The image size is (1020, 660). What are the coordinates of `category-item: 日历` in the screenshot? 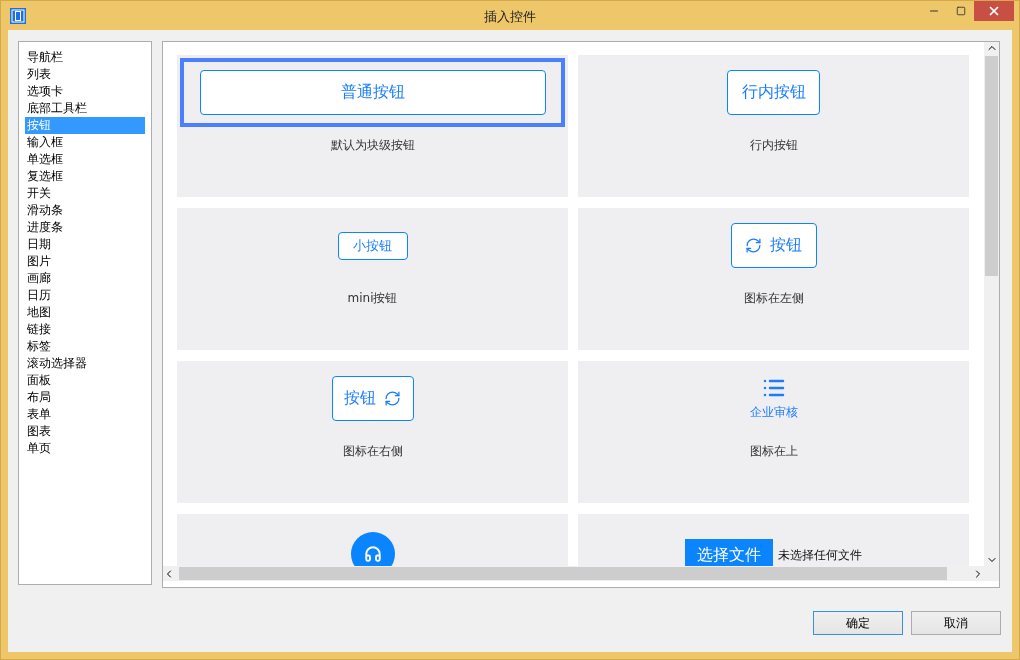 It's located at (85, 295).